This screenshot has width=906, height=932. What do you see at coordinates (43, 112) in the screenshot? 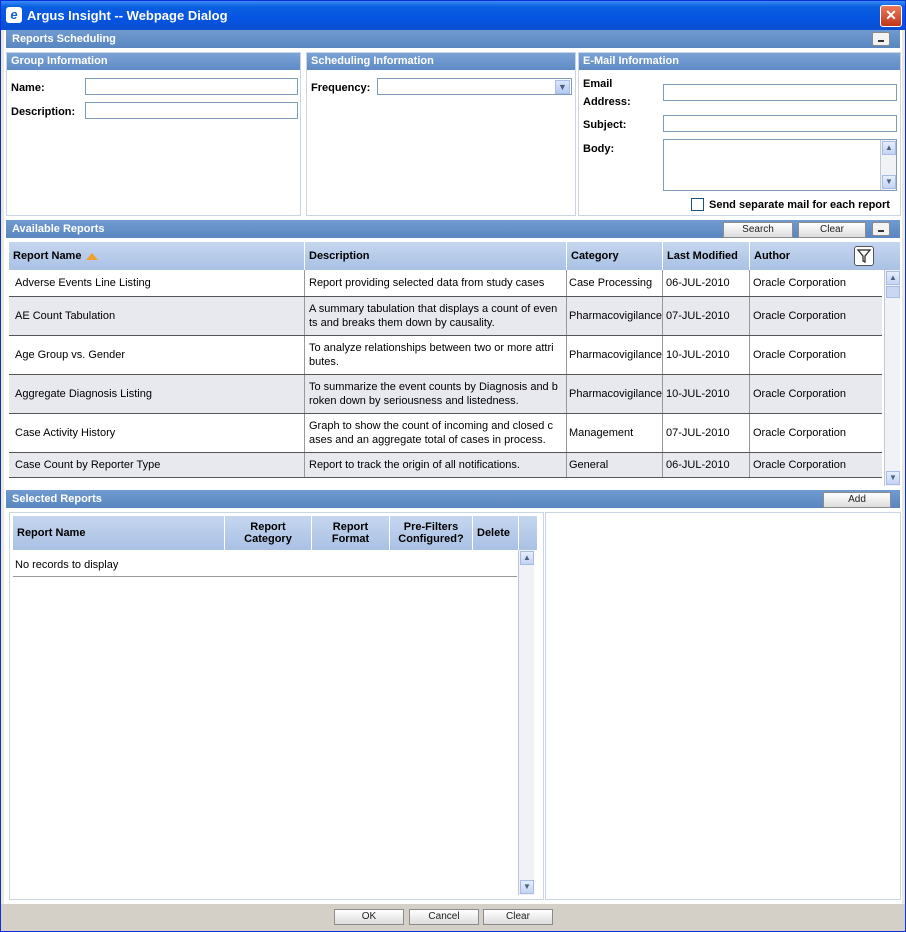
I see `description-label: Description:` at bounding box center [43, 112].